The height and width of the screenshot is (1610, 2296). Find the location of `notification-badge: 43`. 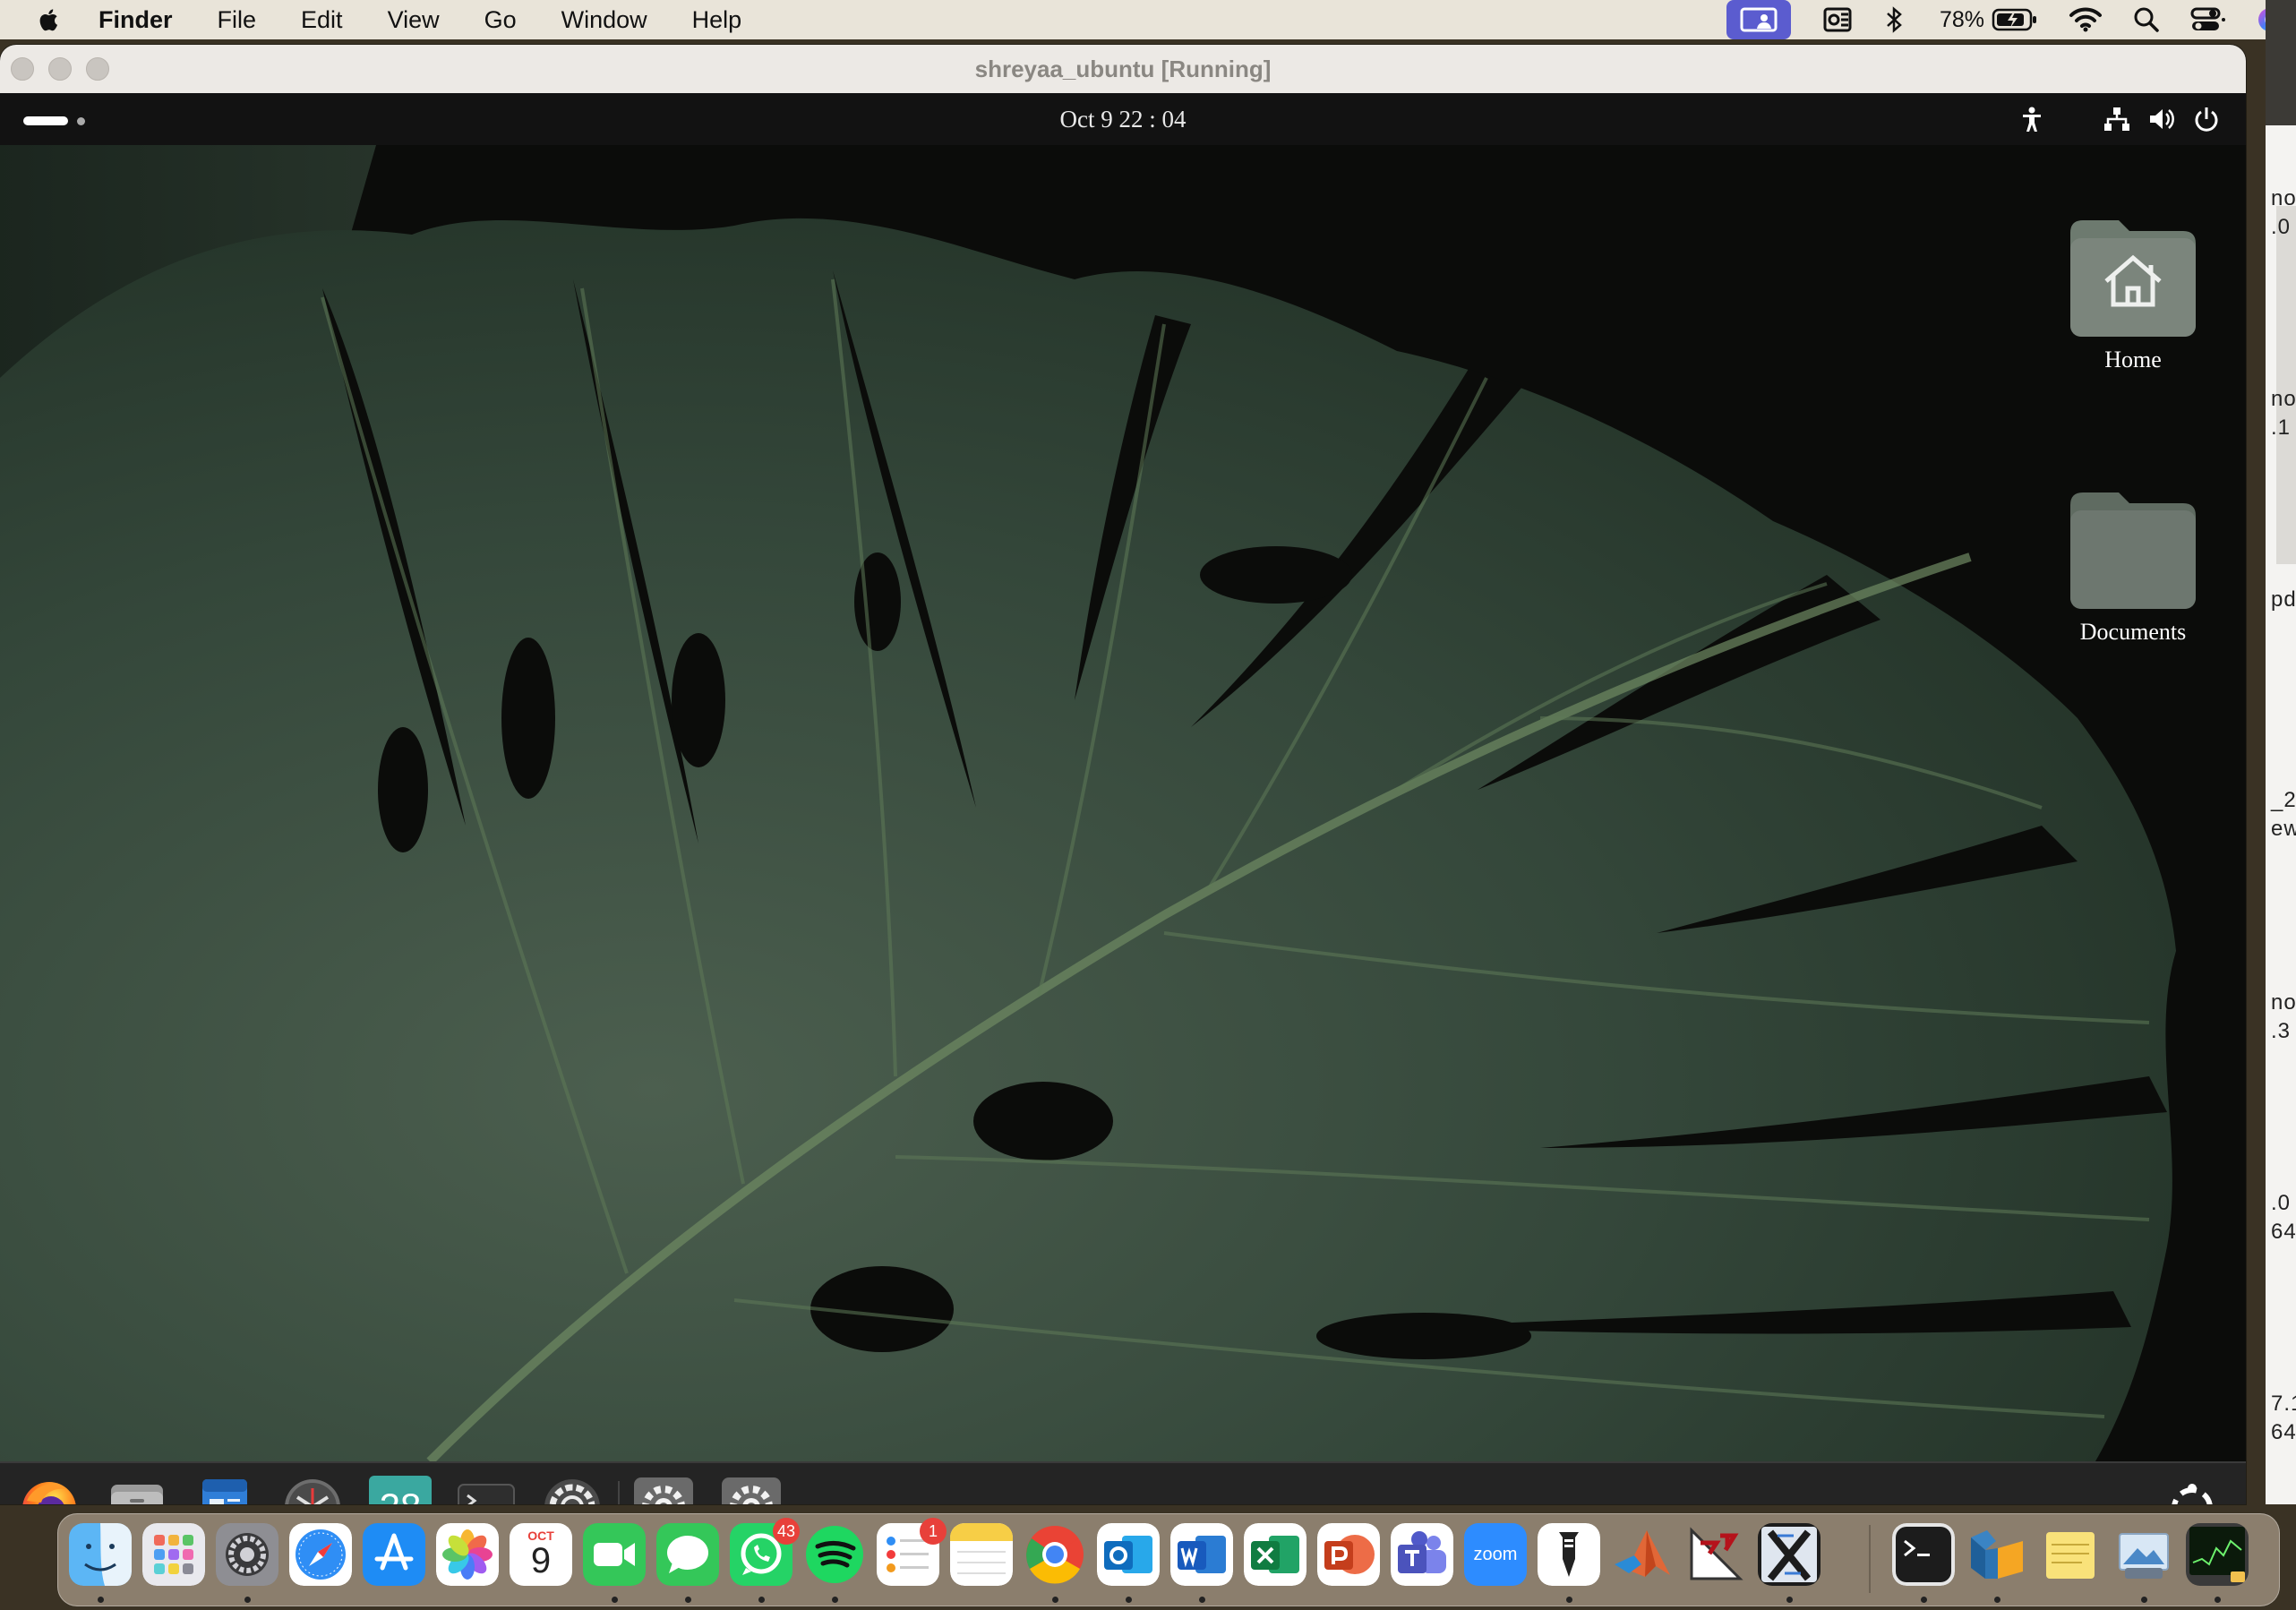

notification-badge: 43 is located at coordinates (786, 1531).